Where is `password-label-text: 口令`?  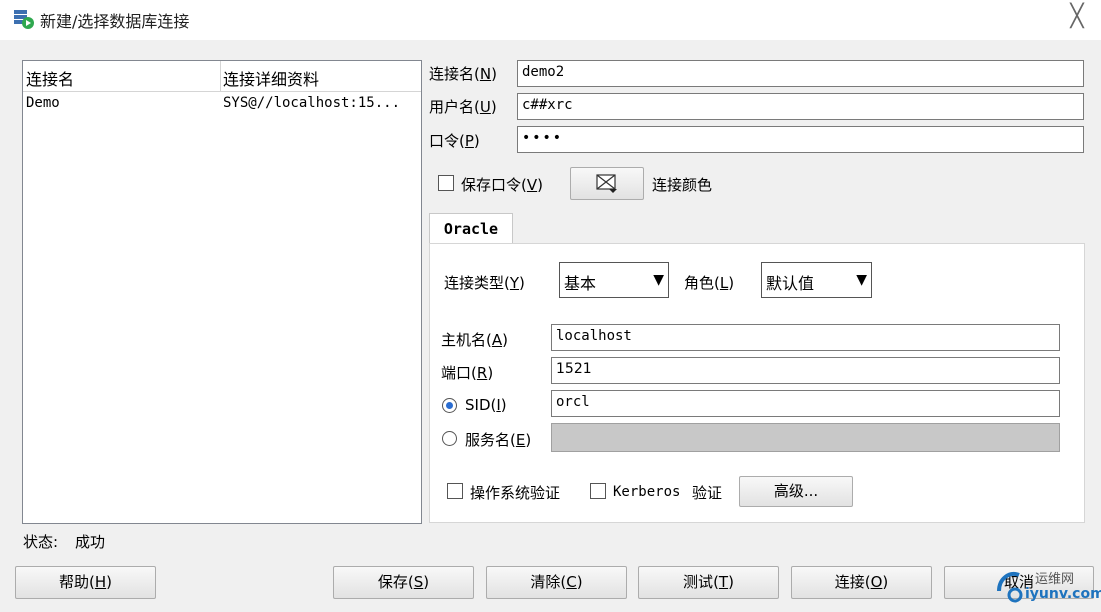
password-label-text: 口令 is located at coordinates (444, 141).